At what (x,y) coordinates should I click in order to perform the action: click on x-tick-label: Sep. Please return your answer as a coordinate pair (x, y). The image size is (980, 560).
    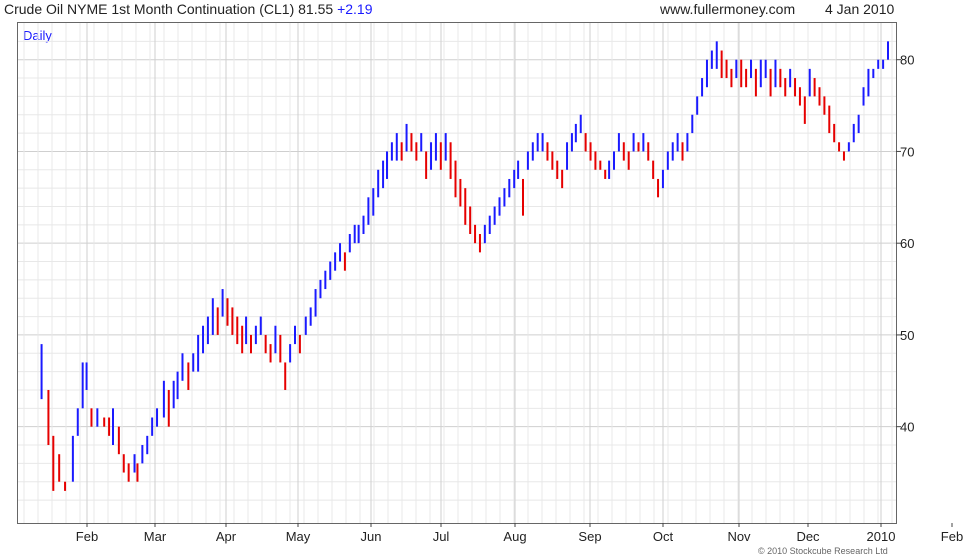
    Looking at the image, I should click on (589, 536).